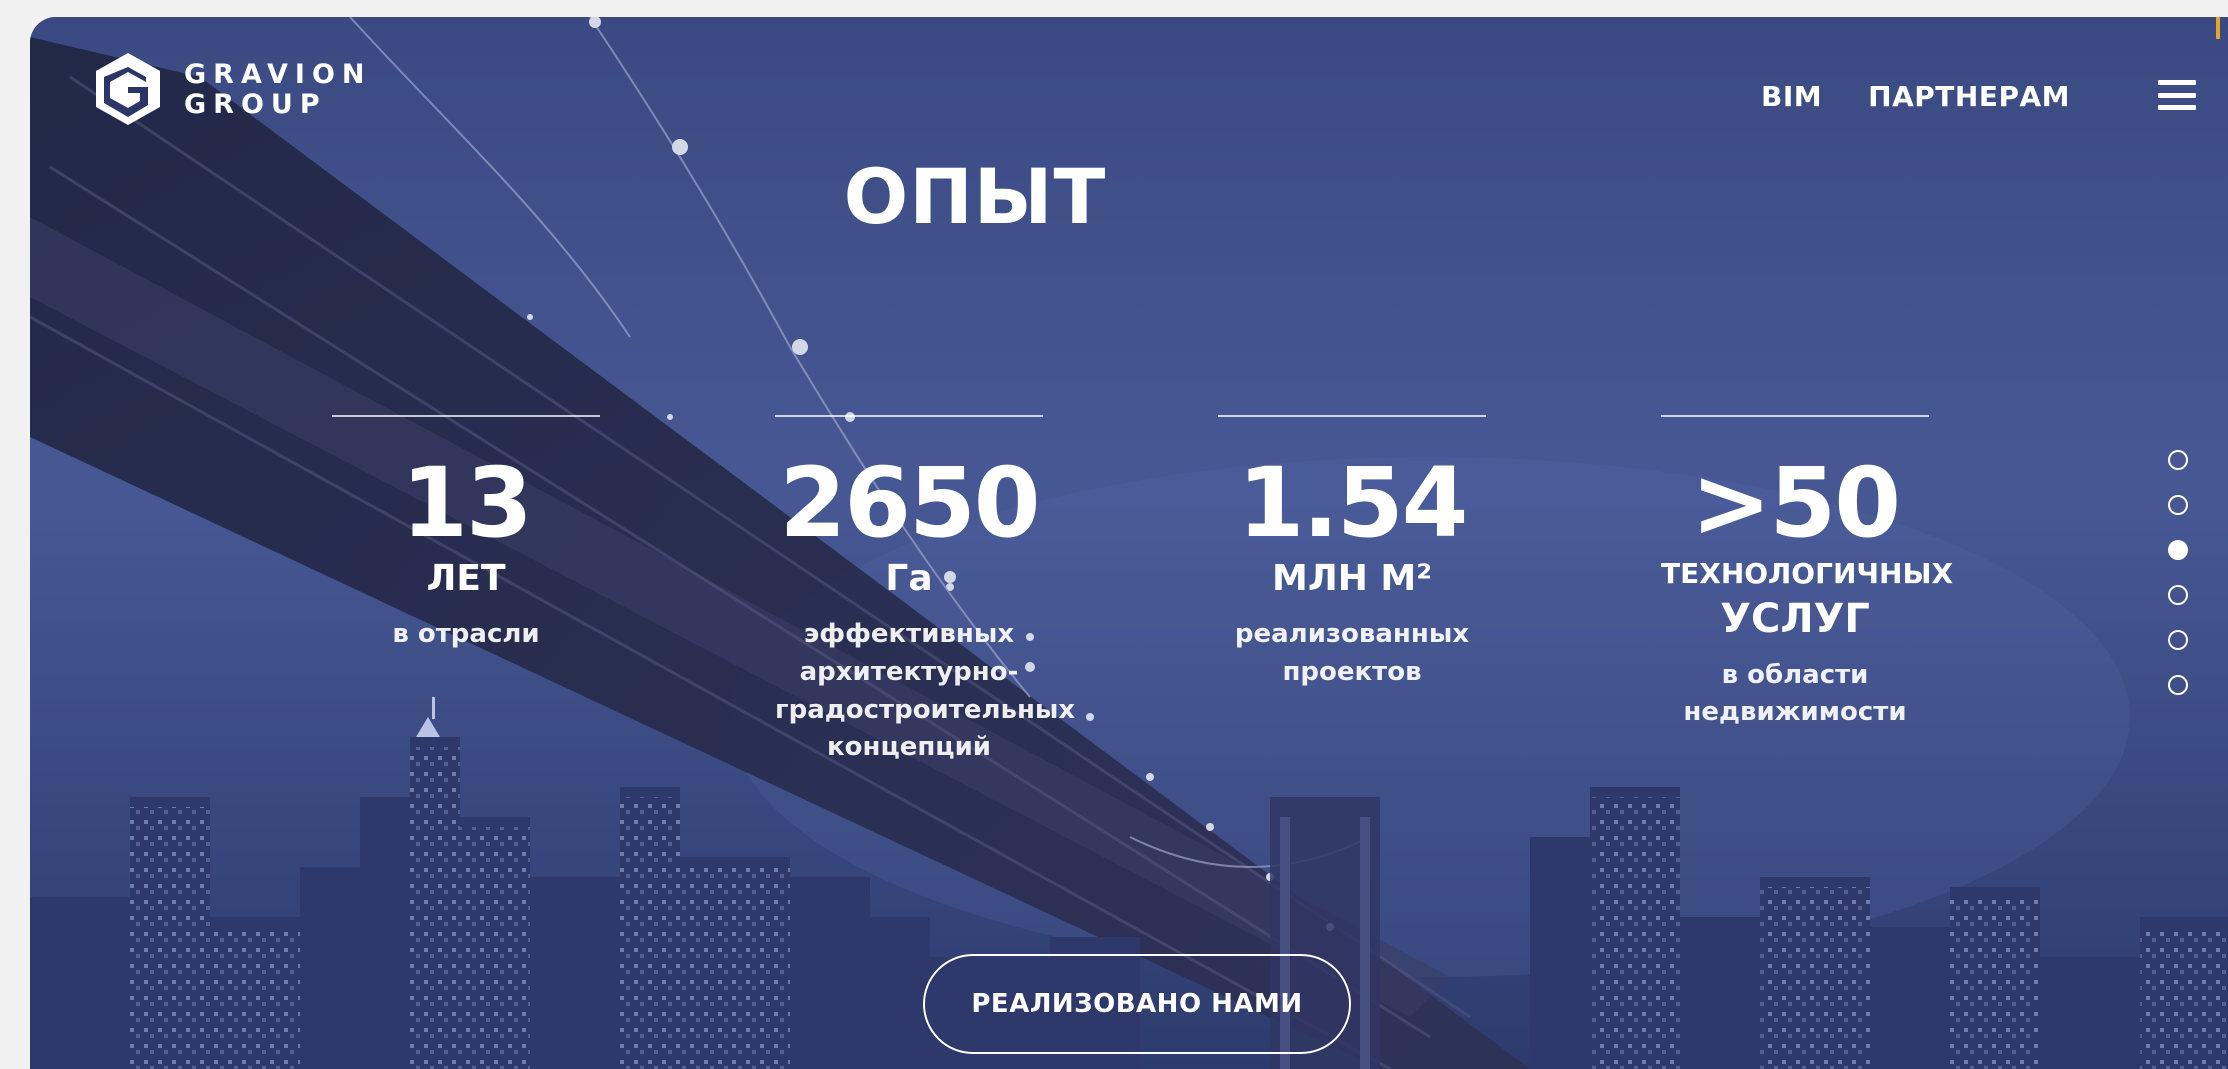 The width and height of the screenshot is (2228, 1069). I want to click on stat-unit: ЛЕТ, so click(466, 578).